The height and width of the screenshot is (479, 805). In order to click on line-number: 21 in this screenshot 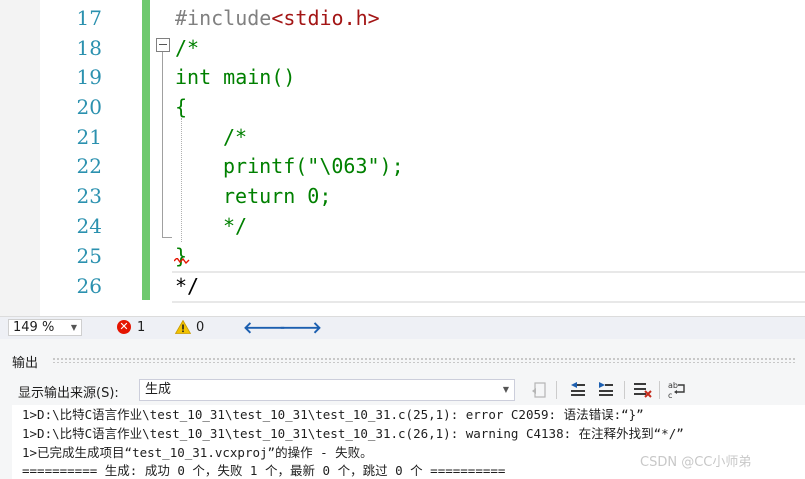, I will do `click(89, 137)`.